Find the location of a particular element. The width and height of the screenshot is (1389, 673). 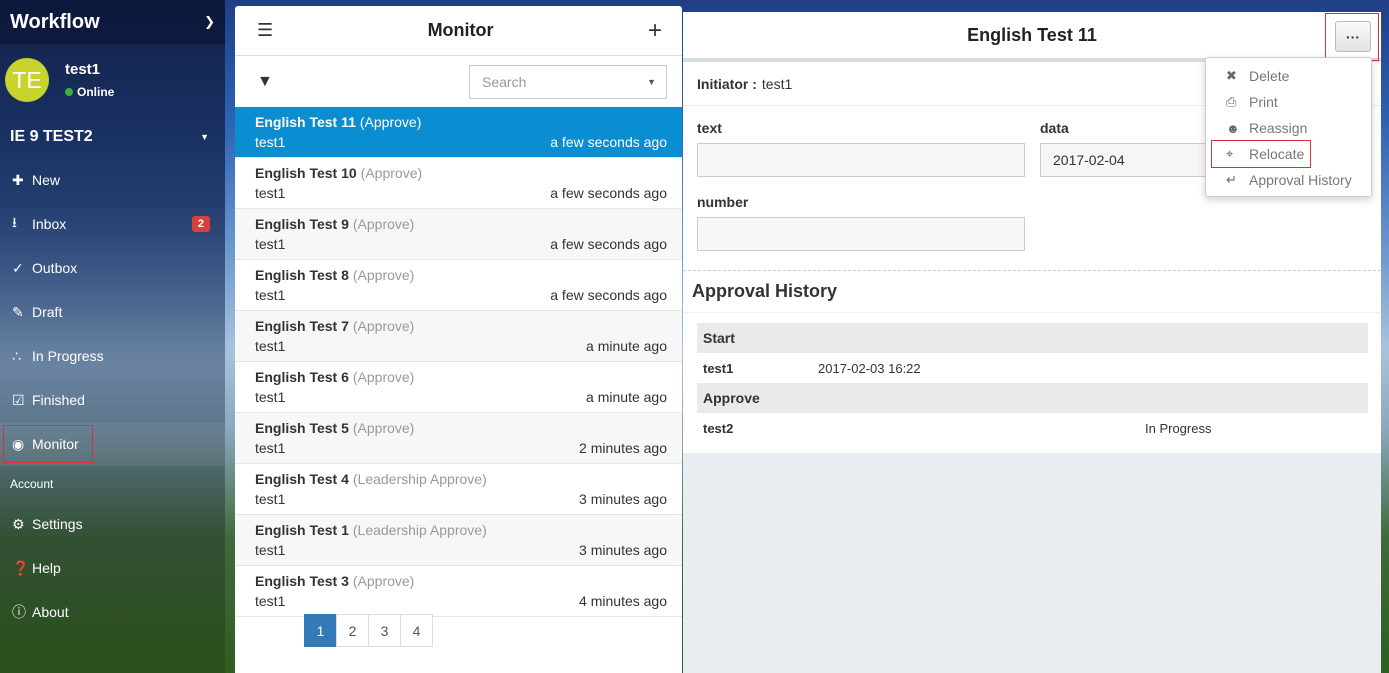

org-selector: IE 9 TEST2 ▼ is located at coordinates (112, 137).